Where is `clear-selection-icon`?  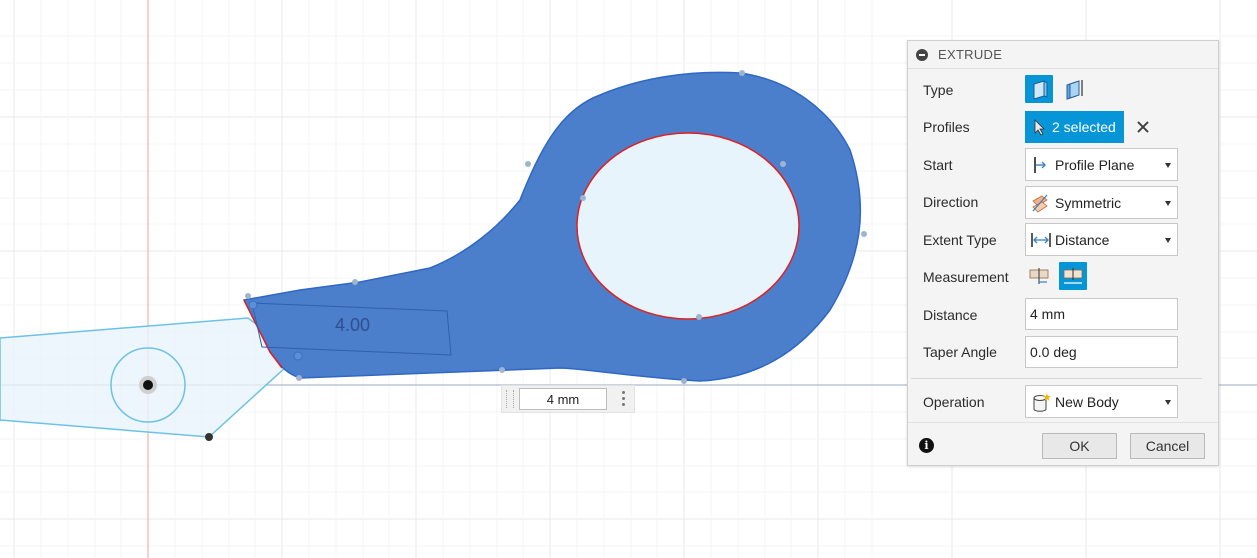
clear-selection-icon is located at coordinates (1143, 127).